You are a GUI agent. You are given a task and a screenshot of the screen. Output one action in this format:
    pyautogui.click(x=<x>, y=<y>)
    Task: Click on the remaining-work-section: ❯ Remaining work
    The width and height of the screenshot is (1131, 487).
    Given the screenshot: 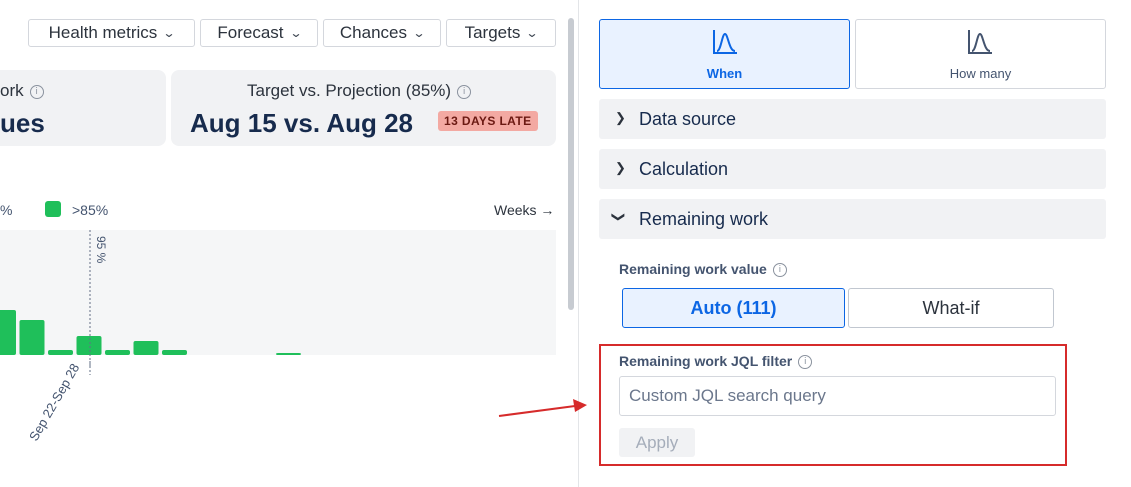 What is the action you would take?
    pyautogui.click(x=852, y=219)
    